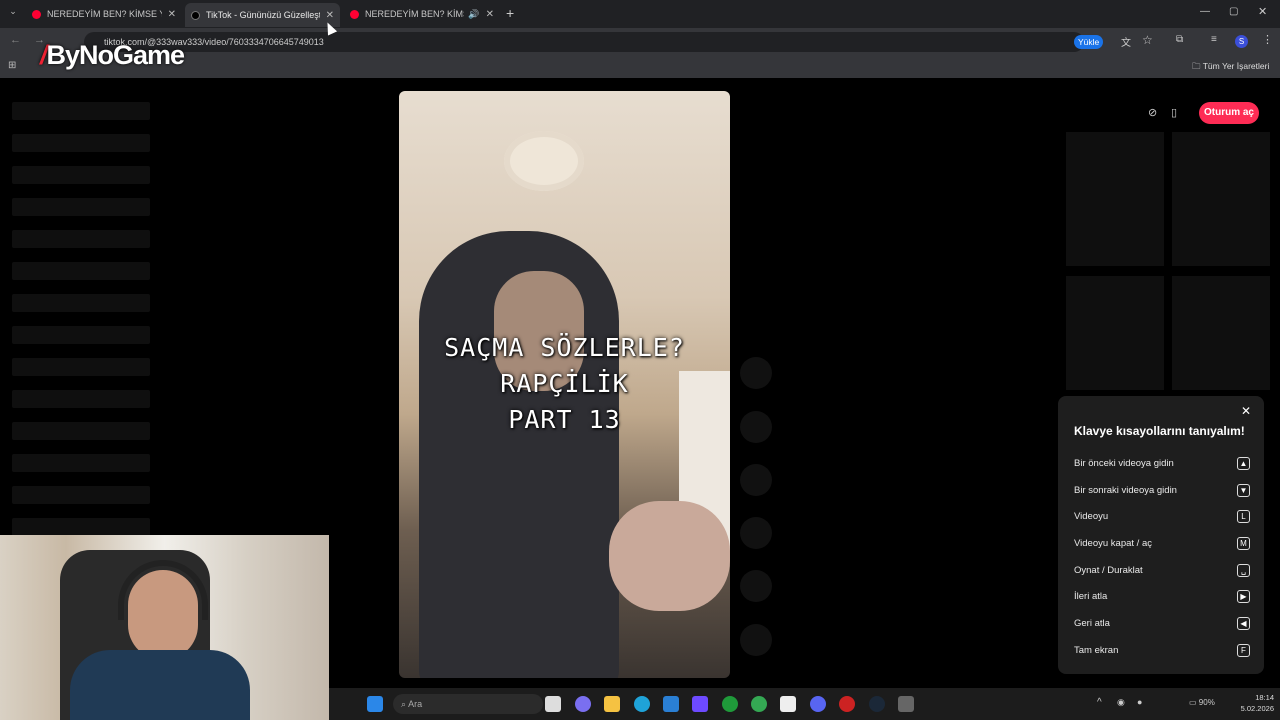 This screenshot has width=1280, height=720. What do you see at coordinates (640, 67) in the screenshot?
I see `bookmarks-bar: ⊞ 🗀 Tüm Yer İşaretleri` at bounding box center [640, 67].